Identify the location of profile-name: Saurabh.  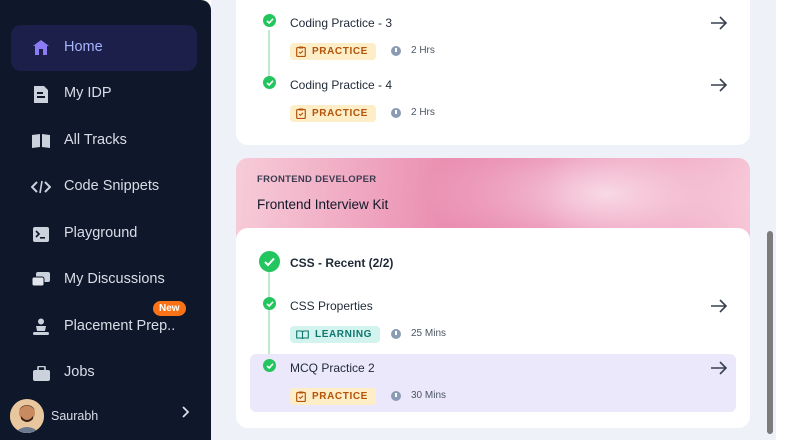
(75, 416).